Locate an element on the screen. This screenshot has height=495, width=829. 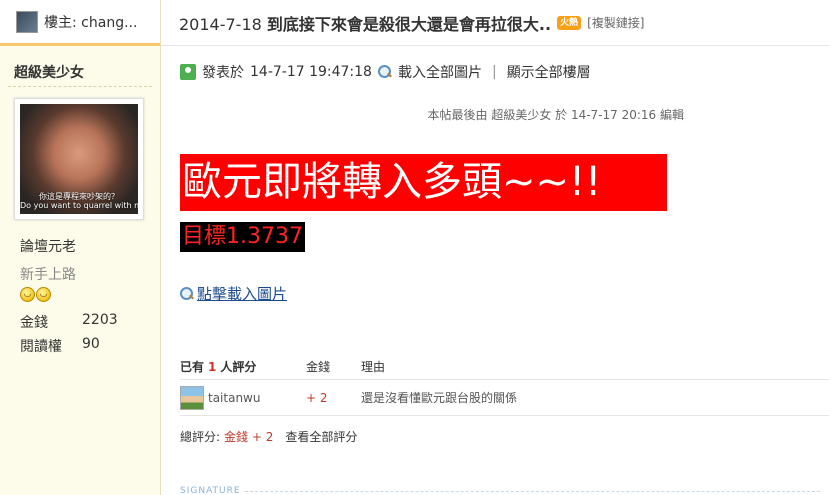
avatar-caption-line2: Do you want to quarrel with m is located at coordinates (79, 205).